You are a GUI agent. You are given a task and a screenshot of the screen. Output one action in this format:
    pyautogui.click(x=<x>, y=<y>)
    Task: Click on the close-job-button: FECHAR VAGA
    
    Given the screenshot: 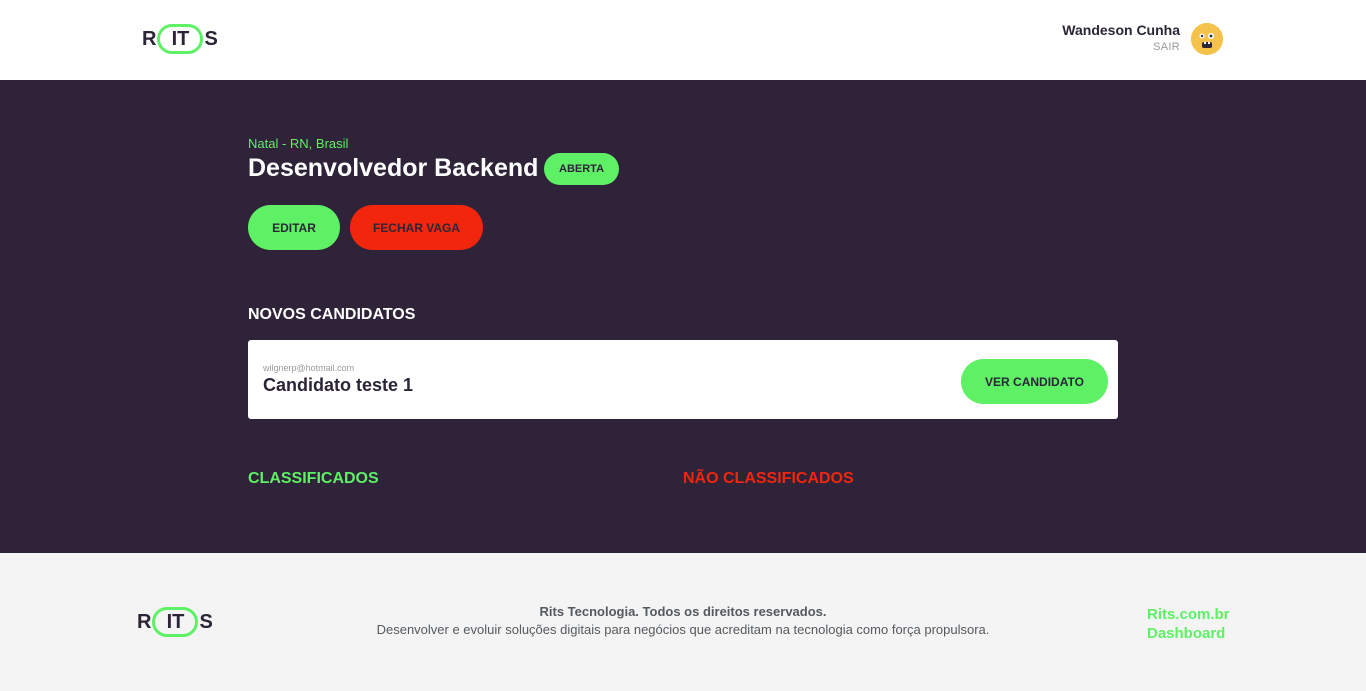 What is the action you would take?
    pyautogui.click(x=416, y=227)
    